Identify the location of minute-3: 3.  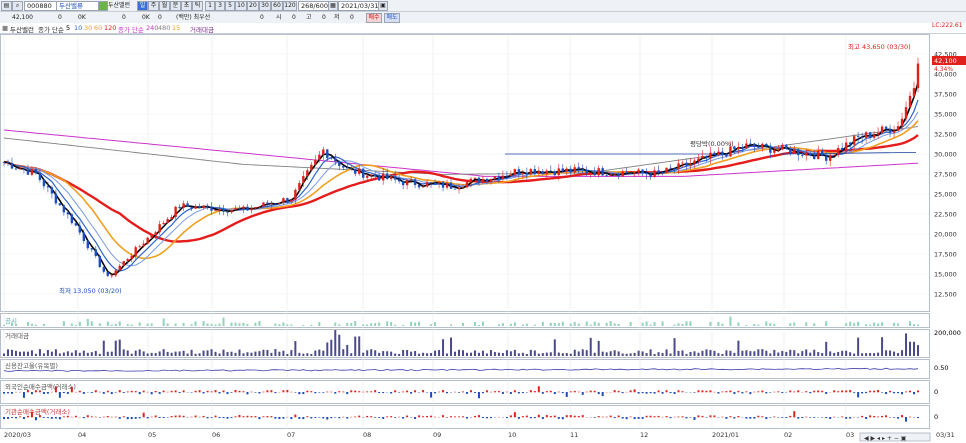
(220, 6).